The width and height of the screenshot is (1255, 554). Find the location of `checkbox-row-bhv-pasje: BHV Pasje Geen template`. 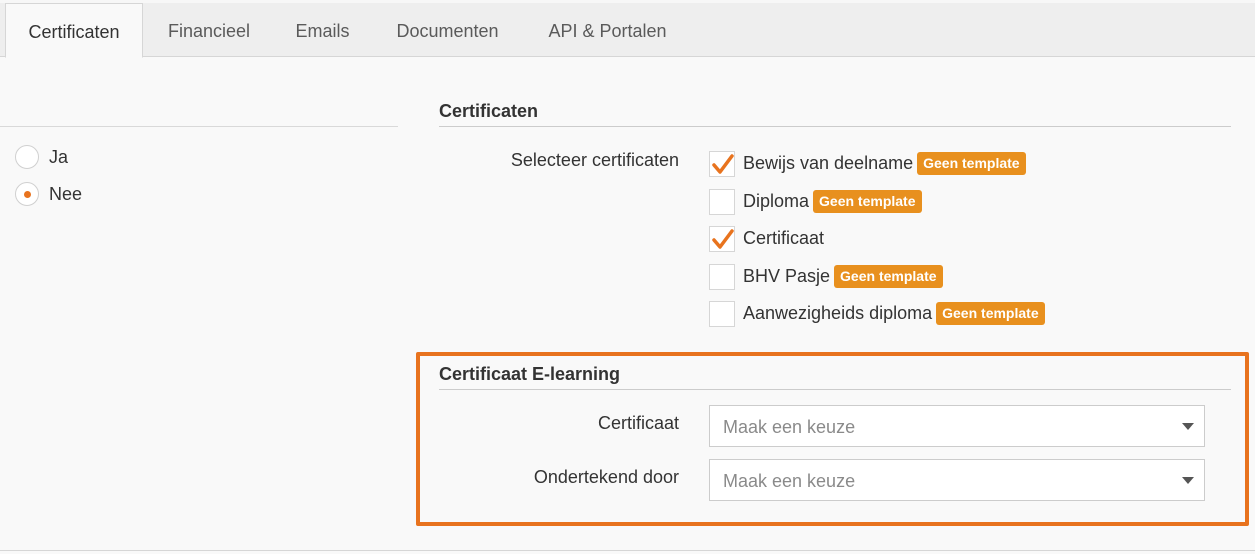

checkbox-row-bhv-pasje: BHV Pasje Geen template is located at coordinates (826, 276).